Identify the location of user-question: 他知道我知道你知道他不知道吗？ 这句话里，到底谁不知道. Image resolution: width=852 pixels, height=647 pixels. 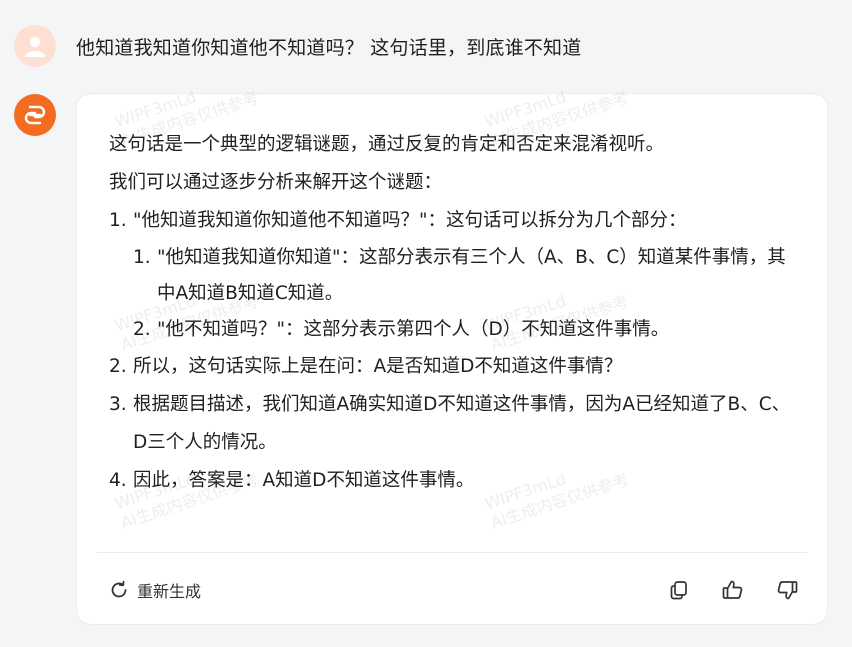
(329, 47).